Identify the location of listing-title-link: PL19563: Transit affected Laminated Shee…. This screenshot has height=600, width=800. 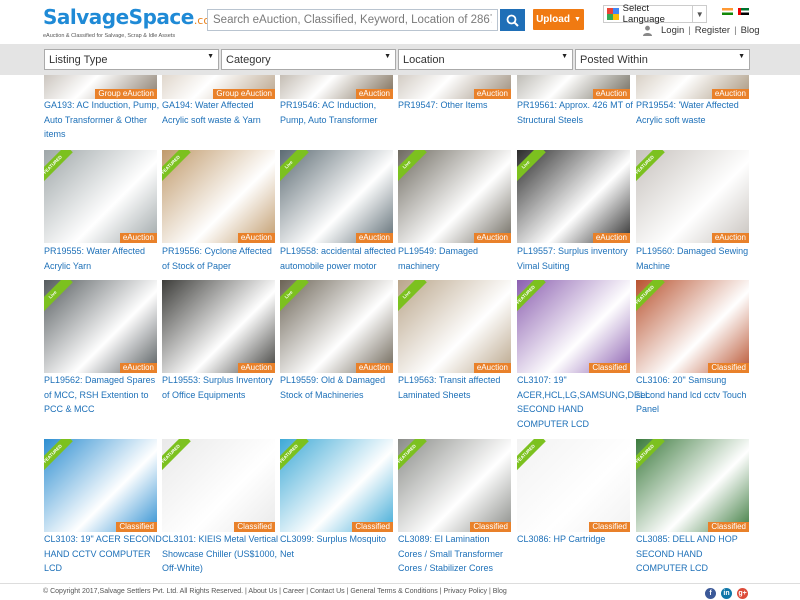
(457, 387).